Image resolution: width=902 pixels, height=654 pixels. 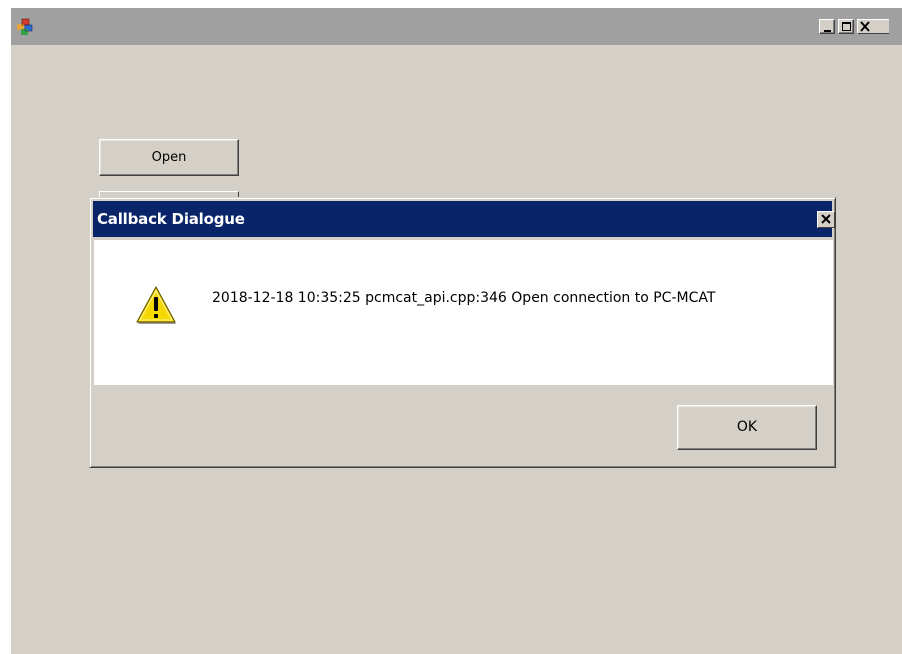 I want to click on dialog-close-button, so click(x=826, y=219).